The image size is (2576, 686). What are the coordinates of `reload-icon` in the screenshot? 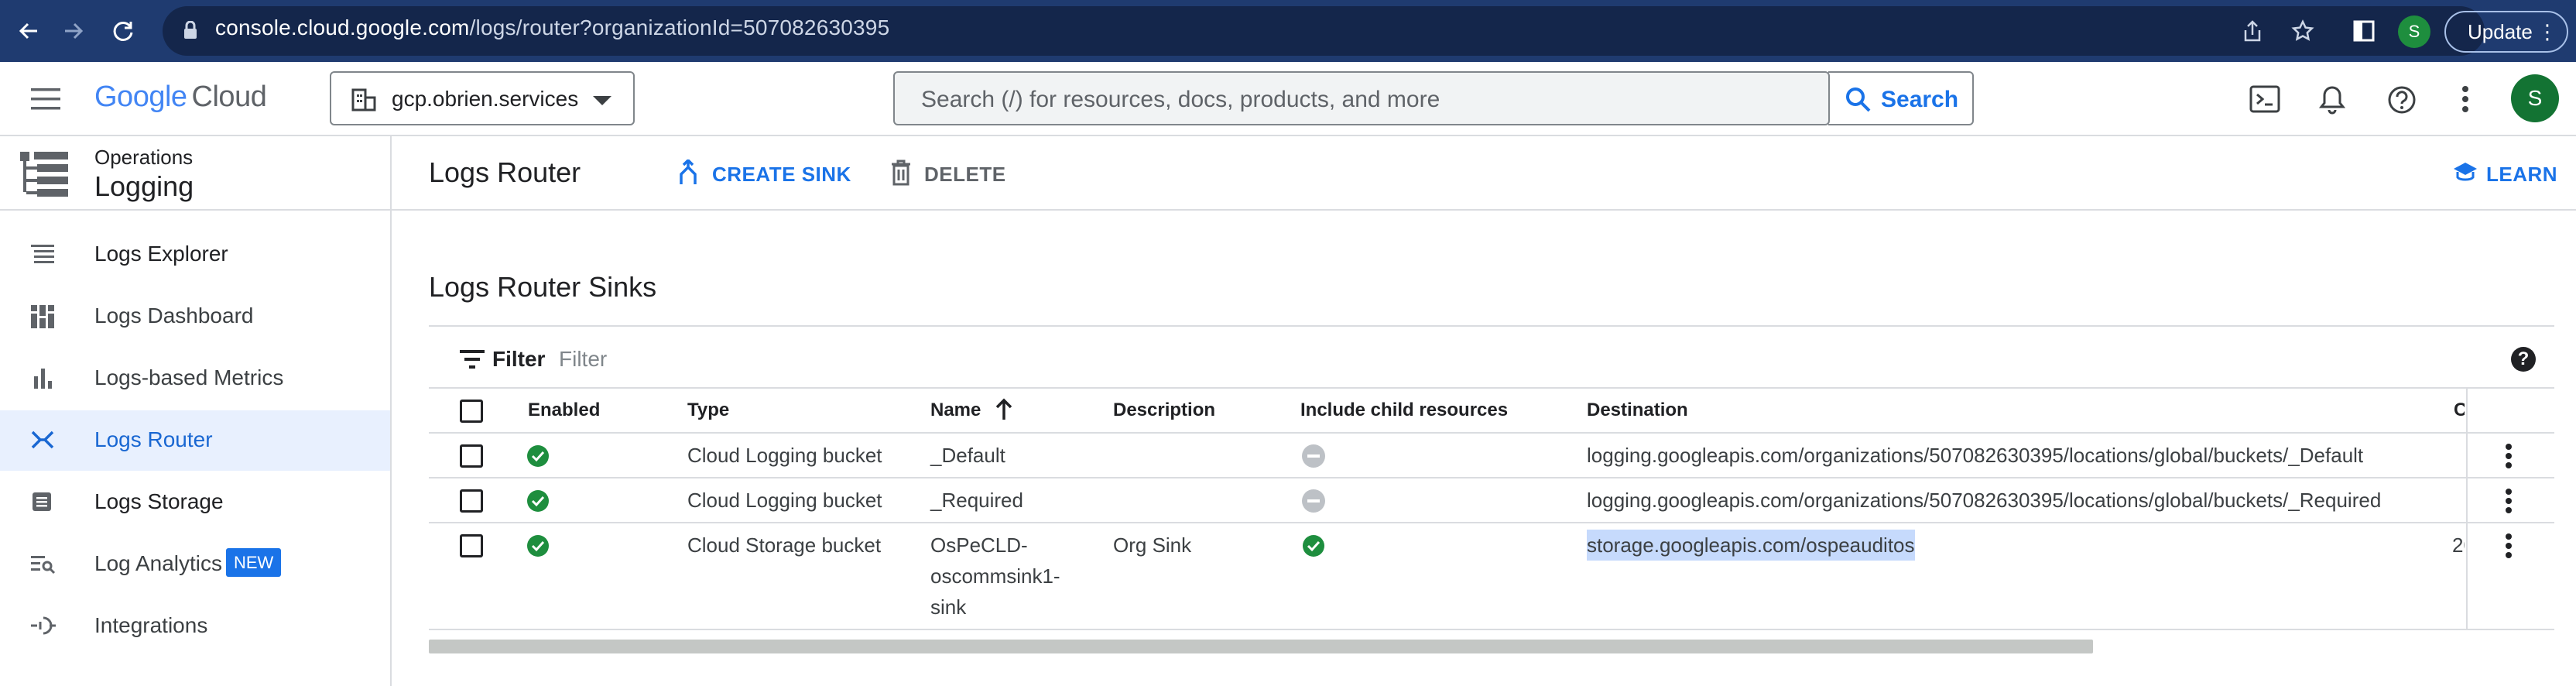 It's located at (123, 31).